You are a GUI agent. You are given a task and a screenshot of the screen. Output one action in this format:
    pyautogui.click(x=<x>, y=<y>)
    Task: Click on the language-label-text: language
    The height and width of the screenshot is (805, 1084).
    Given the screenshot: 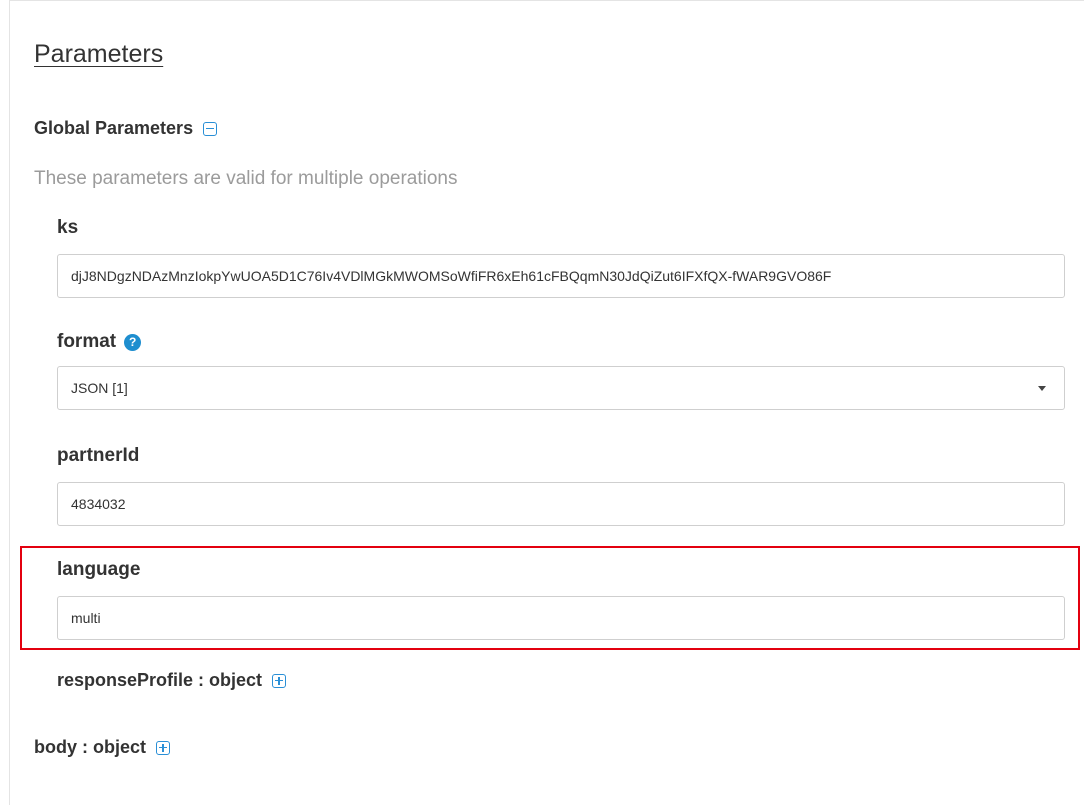 What is the action you would take?
    pyautogui.click(x=99, y=569)
    